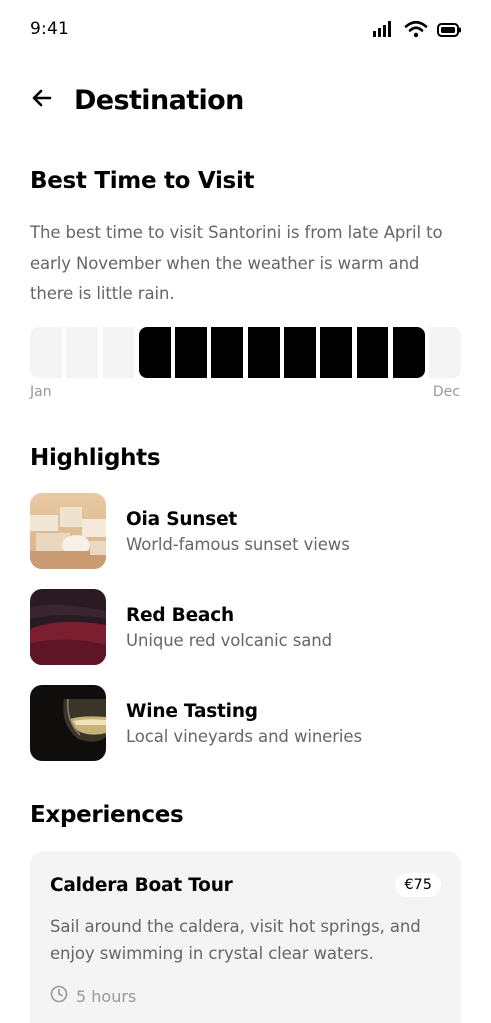  I want to click on status-bar: 9:41, so click(245, 31).